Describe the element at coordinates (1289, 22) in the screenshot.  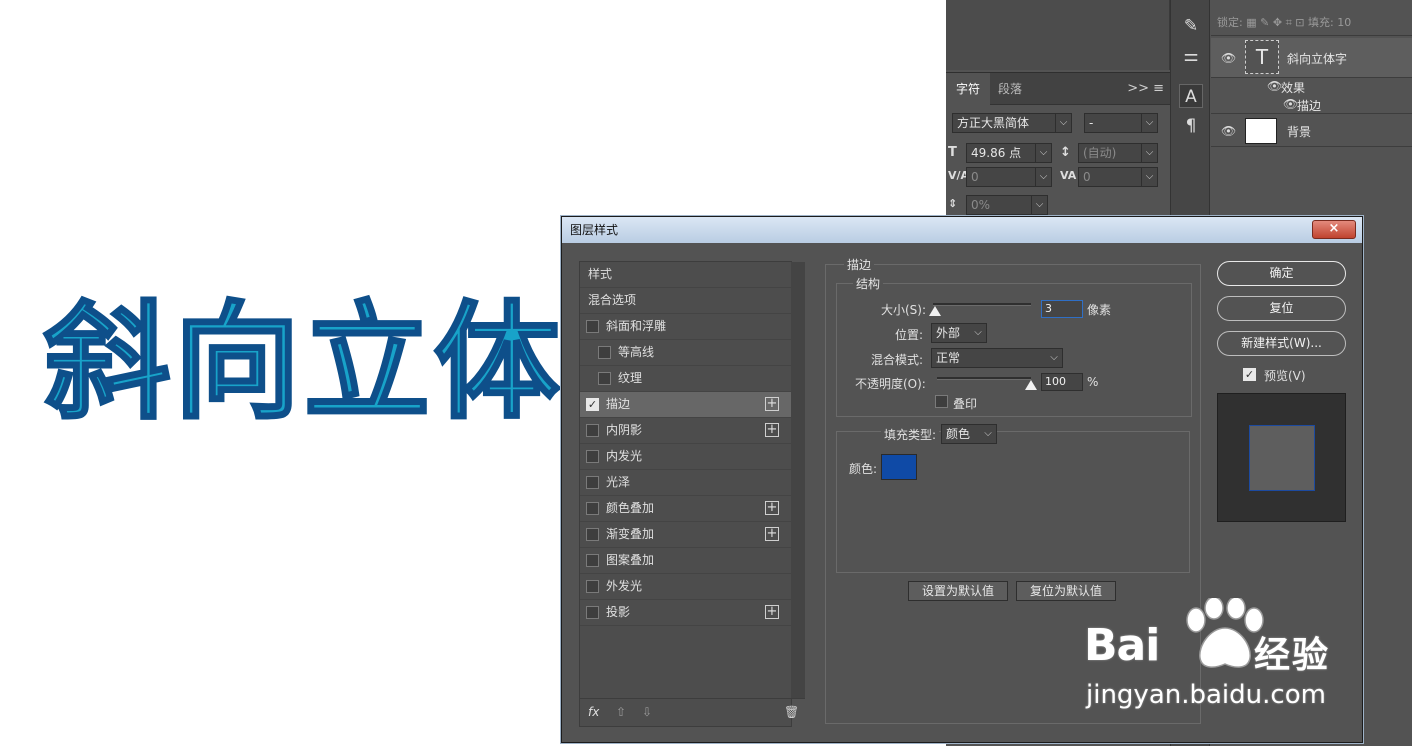
I see `lock-artboard-icon: ⌗` at that location.